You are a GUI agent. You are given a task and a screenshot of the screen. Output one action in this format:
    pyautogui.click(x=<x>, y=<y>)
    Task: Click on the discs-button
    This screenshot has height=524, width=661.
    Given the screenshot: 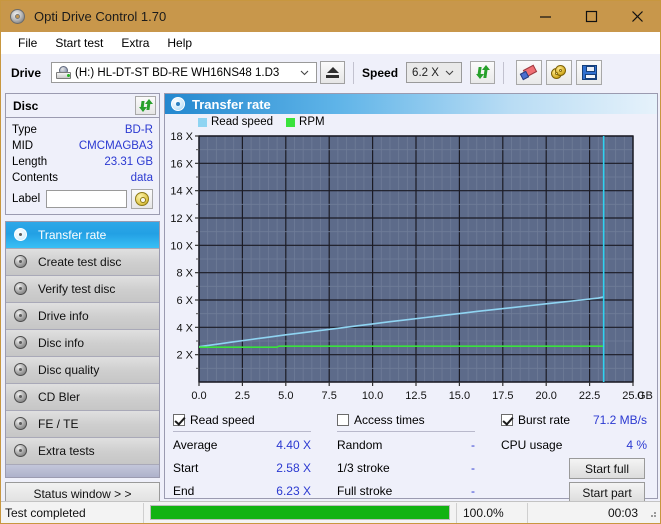 What is the action you would take?
    pyautogui.click(x=559, y=72)
    